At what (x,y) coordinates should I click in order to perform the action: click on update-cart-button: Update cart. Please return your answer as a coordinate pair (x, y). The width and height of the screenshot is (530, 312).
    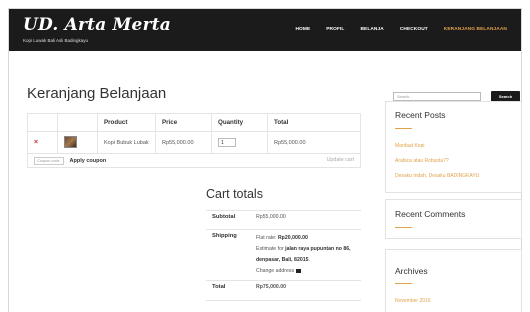
    Looking at the image, I should click on (340, 160).